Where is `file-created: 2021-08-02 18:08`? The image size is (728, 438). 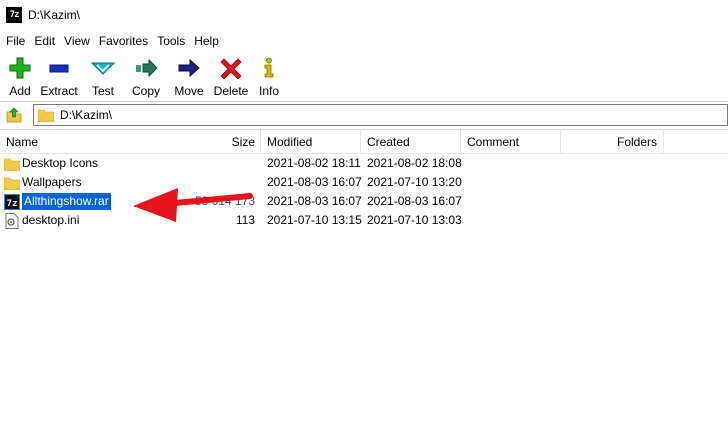
file-created: 2021-08-02 18:08 is located at coordinates (414, 163).